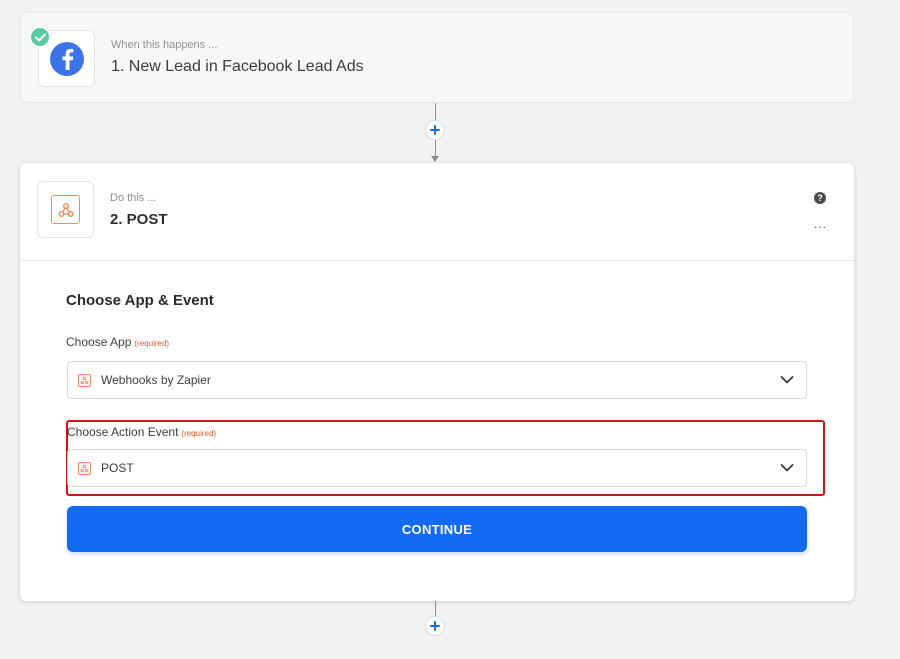 The height and width of the screenshot is (659, 900). What do you see at coordinates (820, 198) in the screenshot?
I see `question-icon: ?` at bounding box center [820, 198].